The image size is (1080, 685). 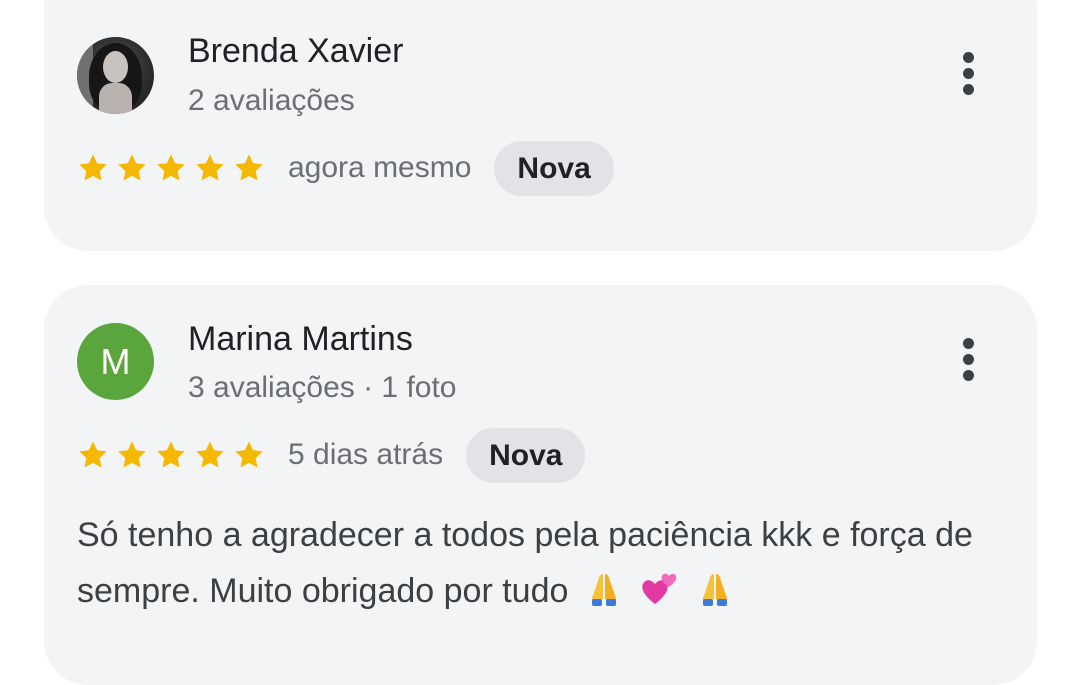 I want to click on rating-row: 5 dias atrás Nova, so click(x=331, y=455).